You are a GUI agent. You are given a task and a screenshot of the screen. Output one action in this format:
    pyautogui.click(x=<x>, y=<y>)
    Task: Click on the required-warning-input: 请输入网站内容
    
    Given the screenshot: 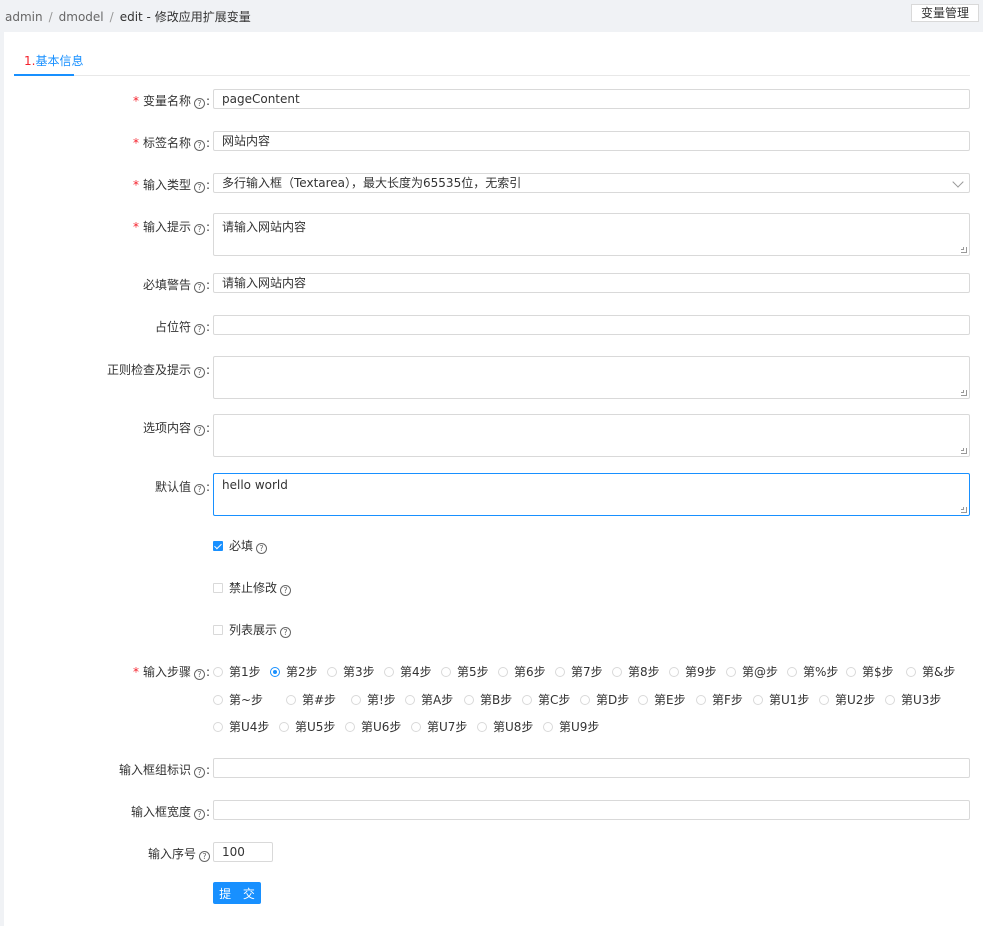 What is the action you would take?
    pyautogui.click(x=591, y=283)
    